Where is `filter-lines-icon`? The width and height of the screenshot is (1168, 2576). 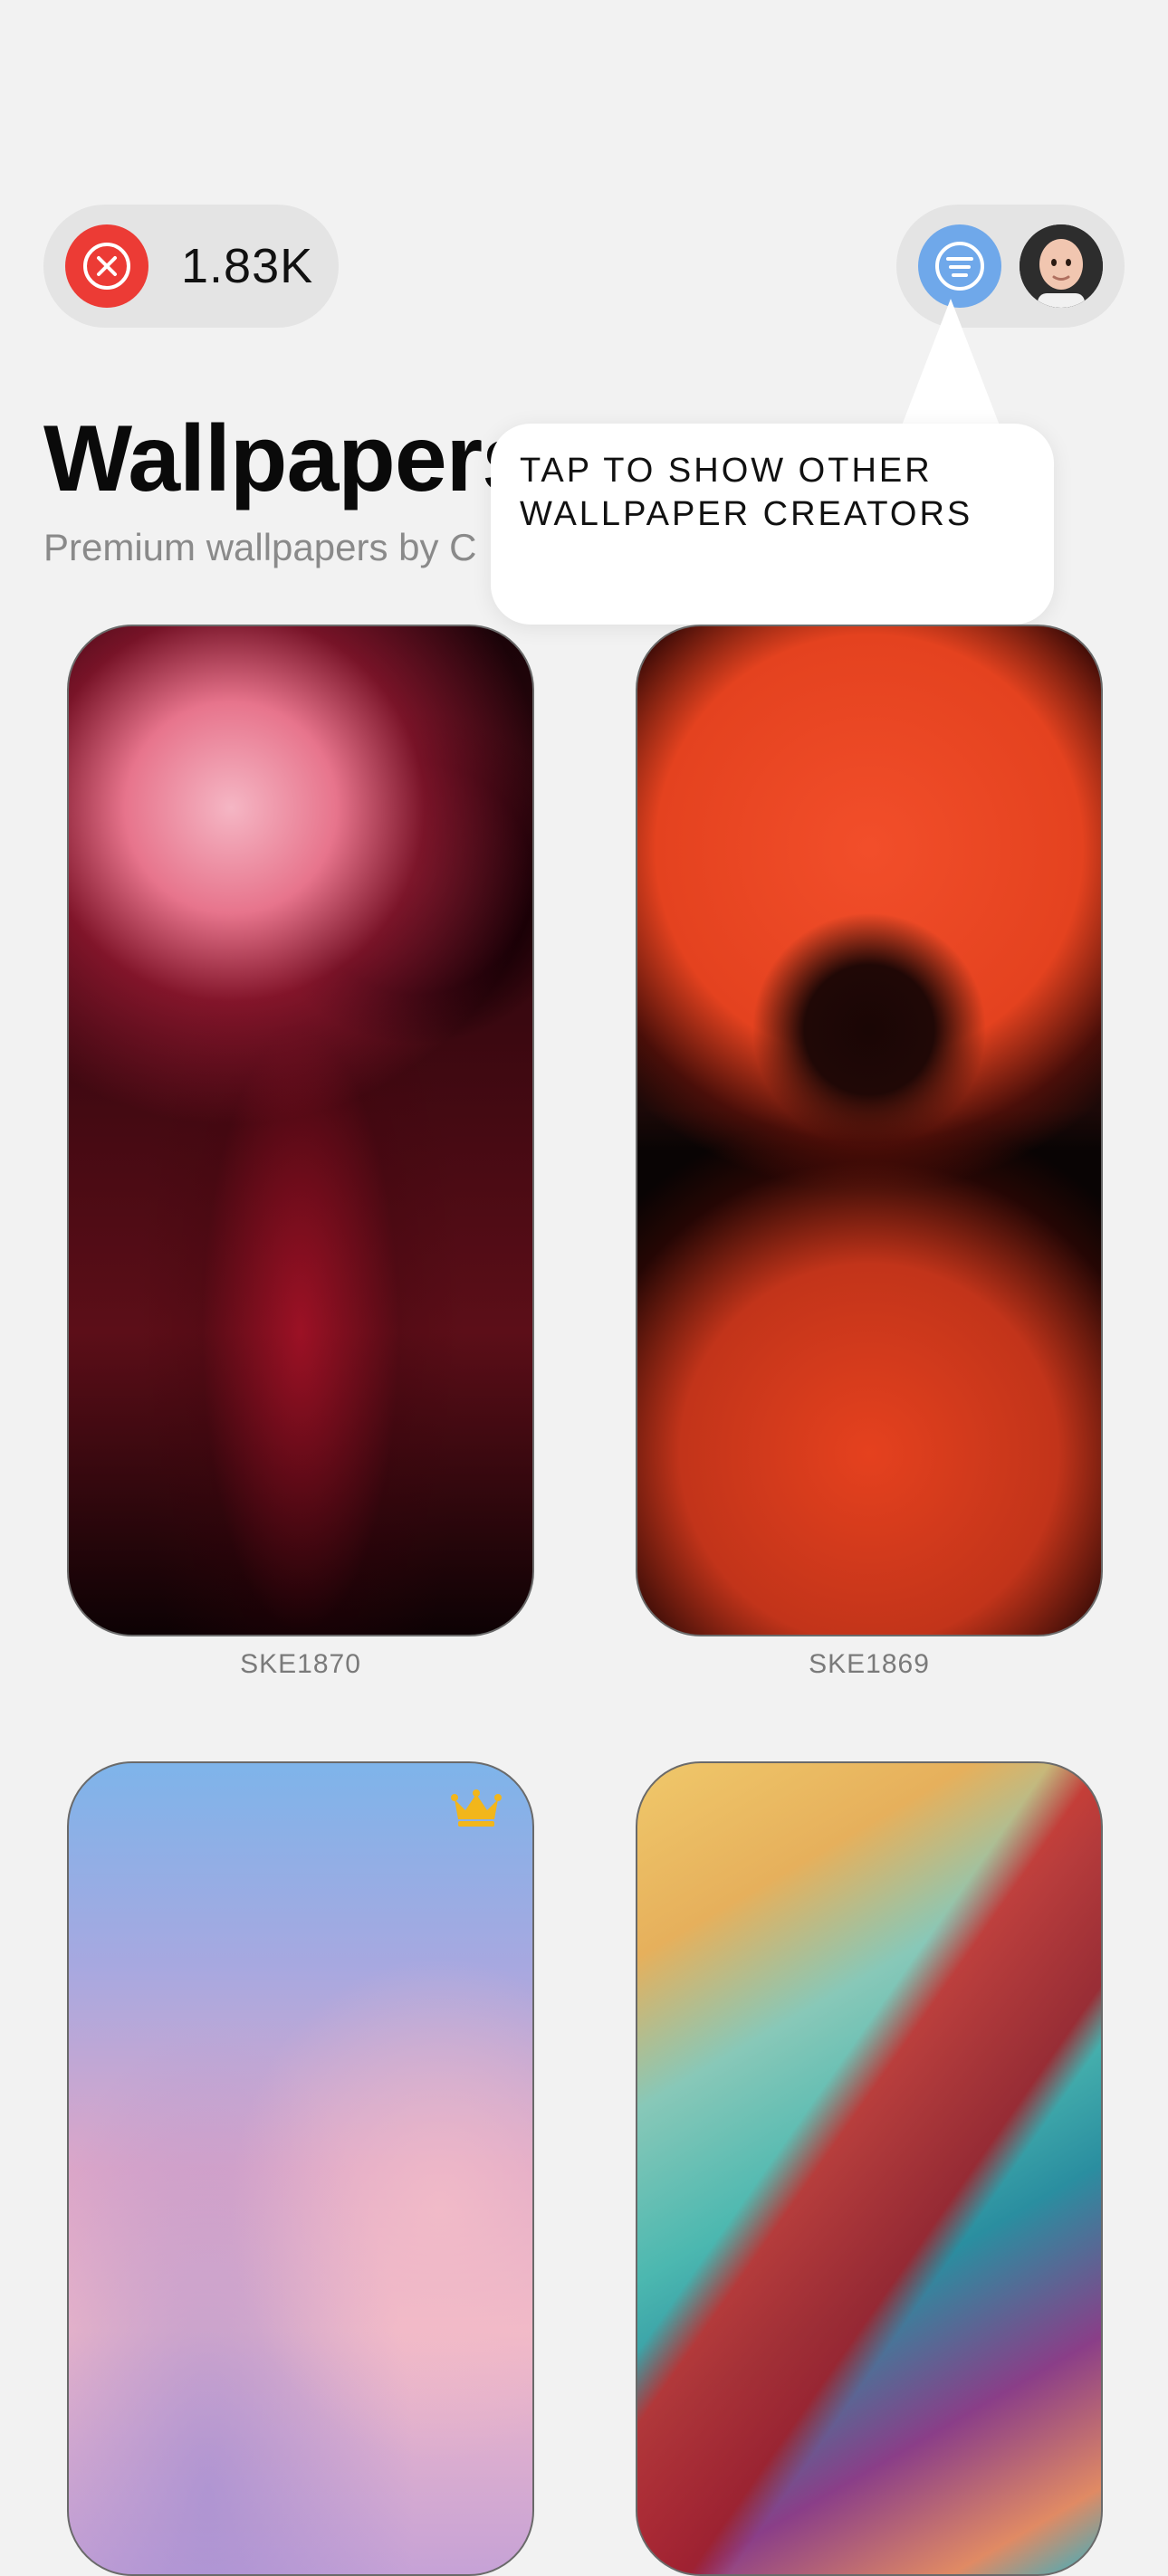 filter-lines-icon is located at coordinates (959, 266).